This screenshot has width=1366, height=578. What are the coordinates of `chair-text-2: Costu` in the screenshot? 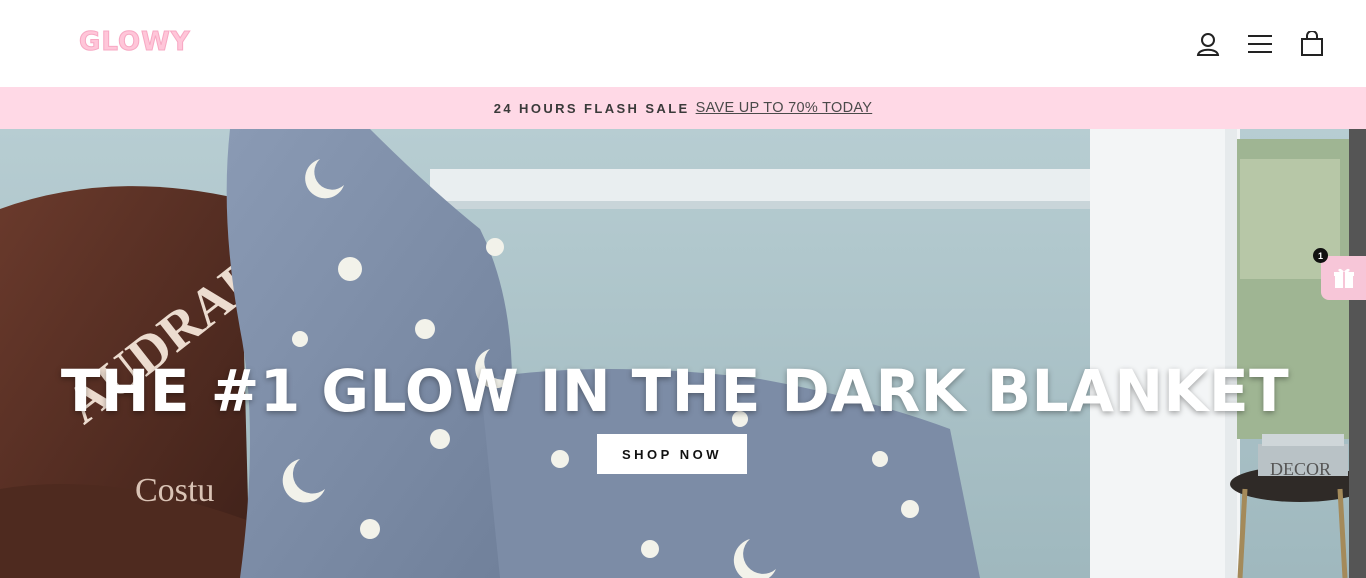 It's located at (174, 490).